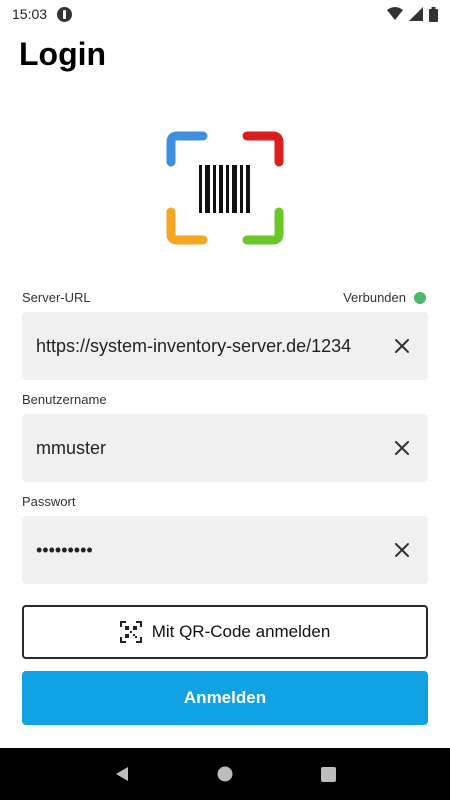  What do you see at coordinates (63, 54) in the screenshot?
I see `page-title: Login` at bounding box center [63, 54].